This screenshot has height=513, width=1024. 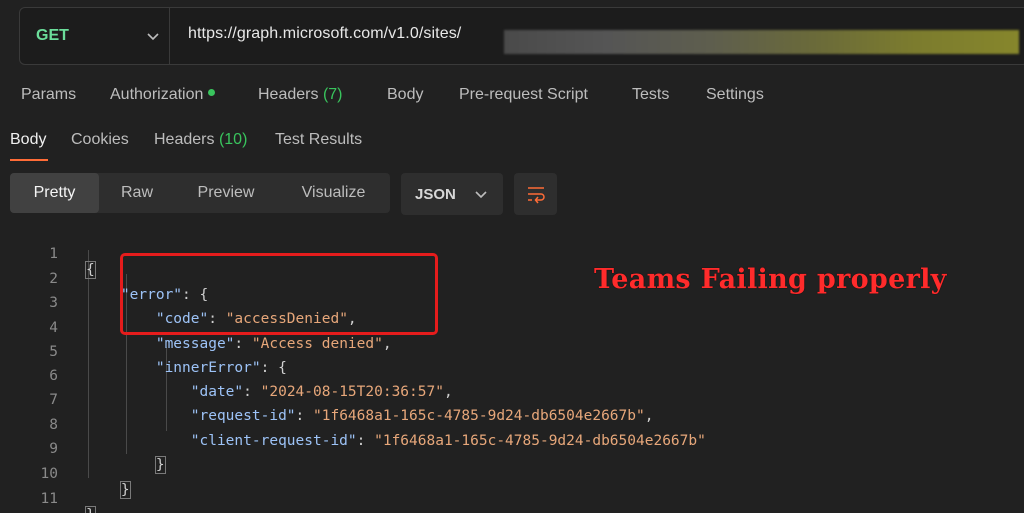 What do you see at coordinates (157, 94) in the screenshot?
I see `tab-label: Authorization` at bounding box center [157, 94].